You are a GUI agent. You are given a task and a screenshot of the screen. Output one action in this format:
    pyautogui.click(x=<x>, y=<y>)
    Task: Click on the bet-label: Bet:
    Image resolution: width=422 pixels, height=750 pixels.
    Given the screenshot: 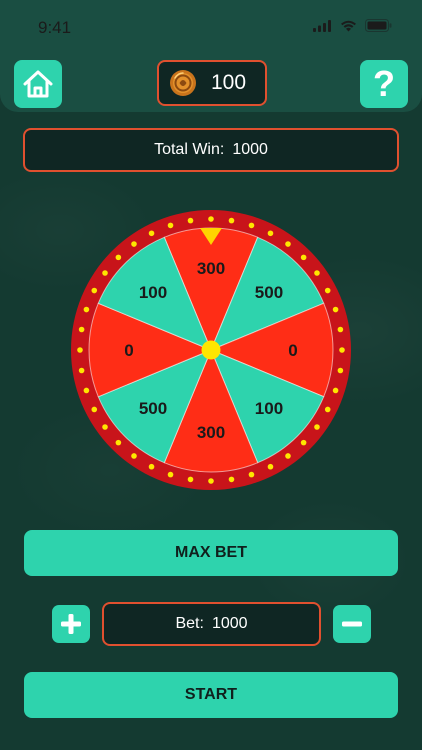 What is the action you would take?
    pyautogui.click(x=189, y=623)
    